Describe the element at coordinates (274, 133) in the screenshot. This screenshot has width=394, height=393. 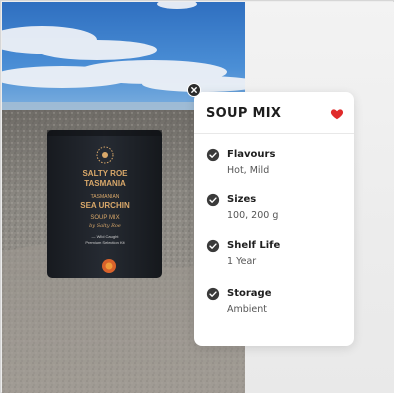
I see `card-divider` at that location.